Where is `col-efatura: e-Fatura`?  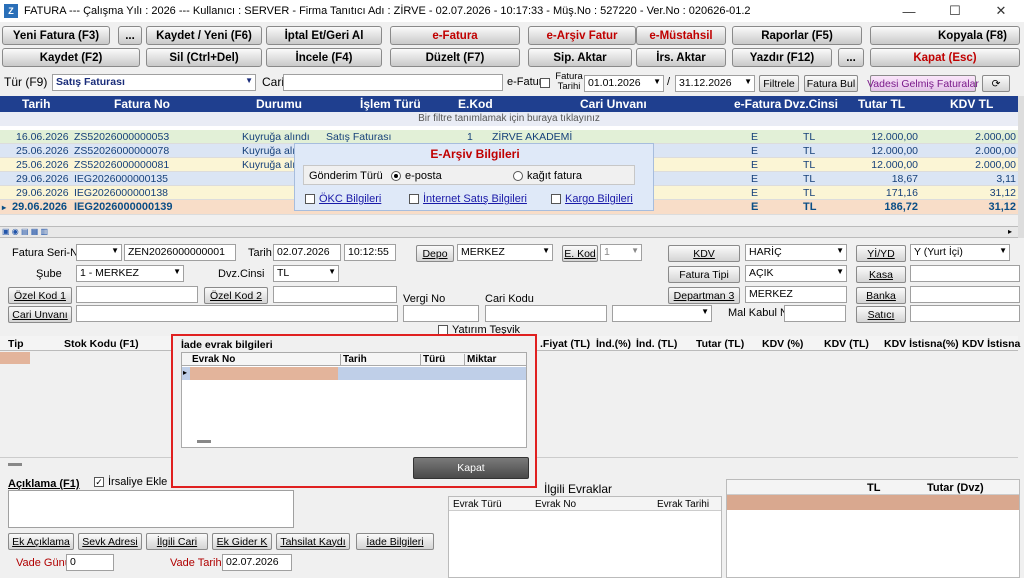 col-efatura: e-Fatura is located at coordinates (757, 104).